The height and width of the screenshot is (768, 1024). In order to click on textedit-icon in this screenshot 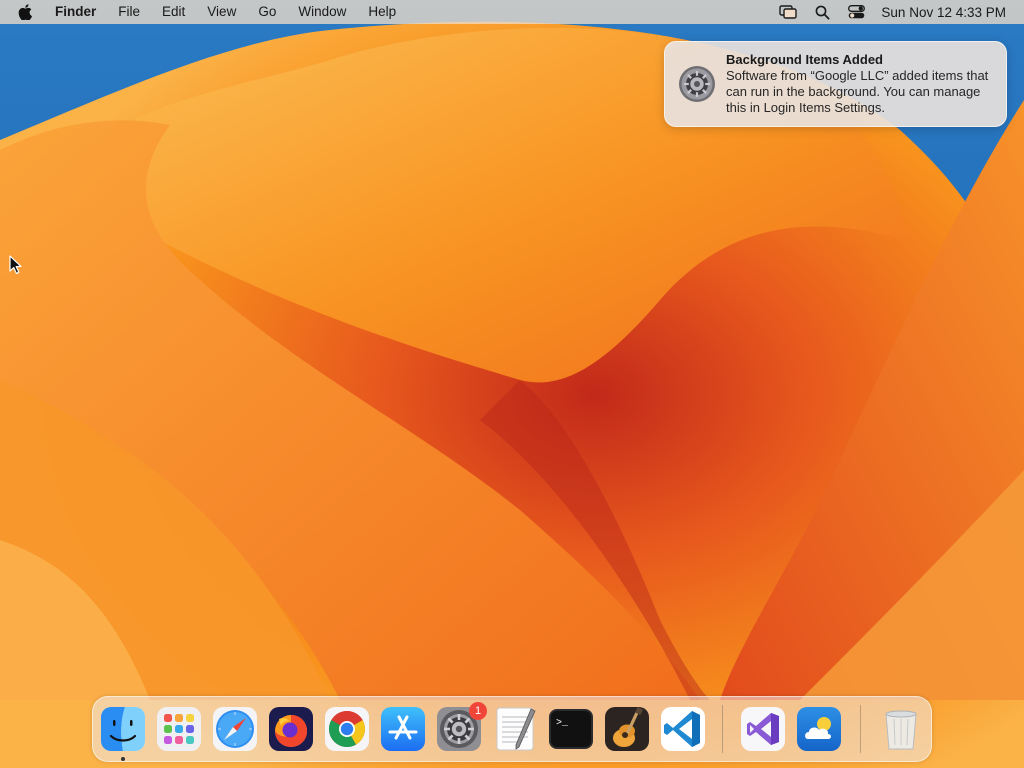, I will do `click(516, 729)`.